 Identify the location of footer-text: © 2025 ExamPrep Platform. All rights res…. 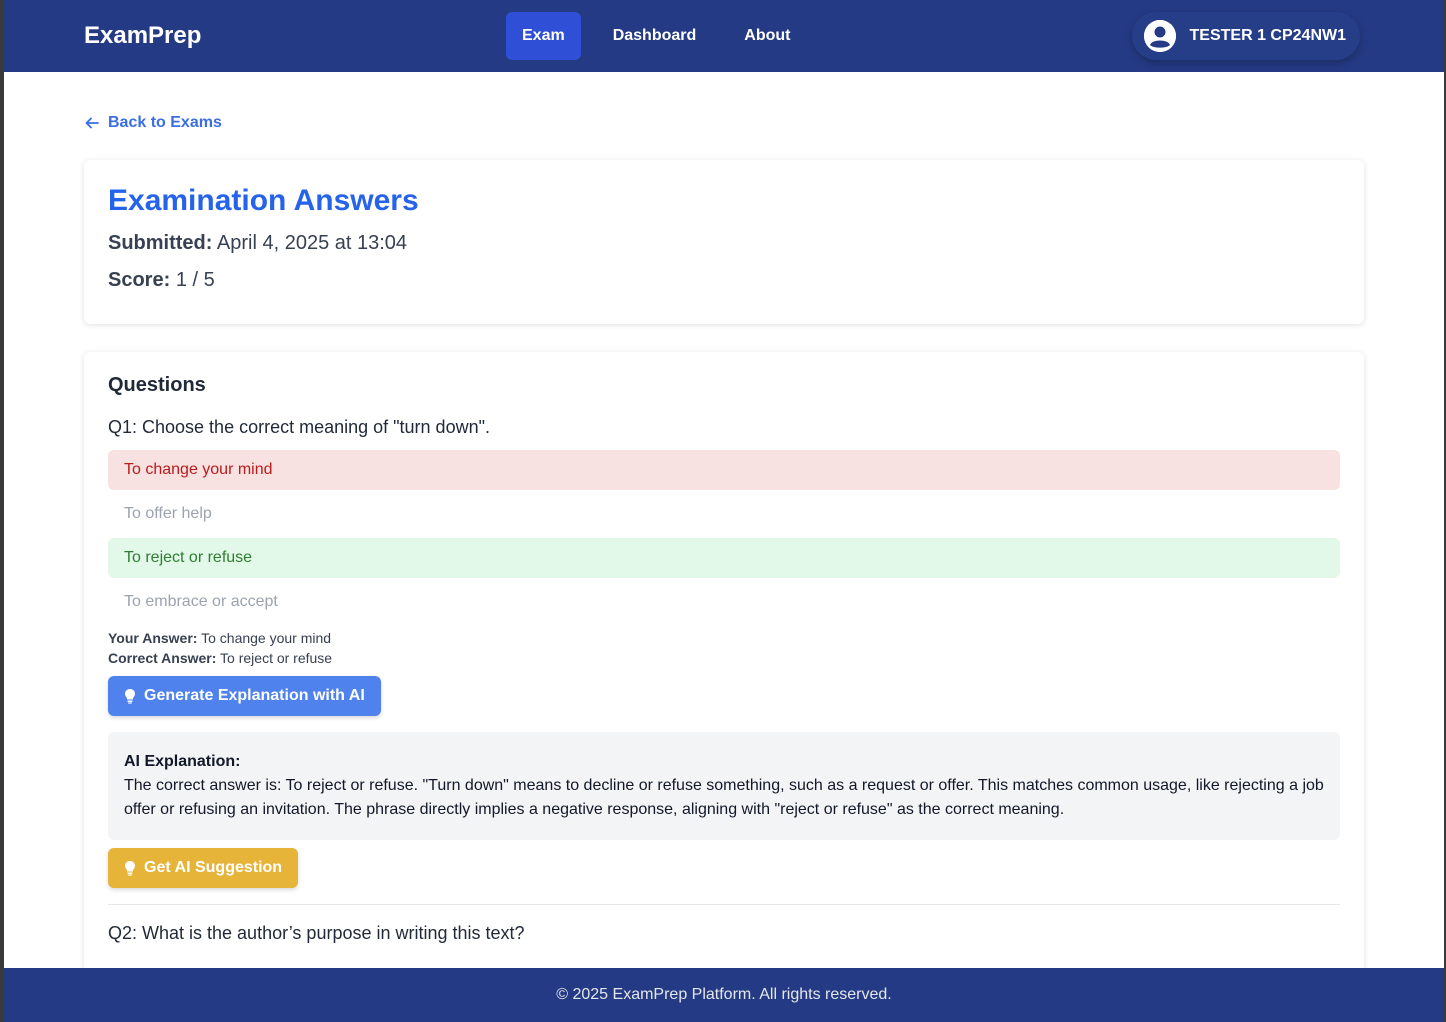
(724, 994).